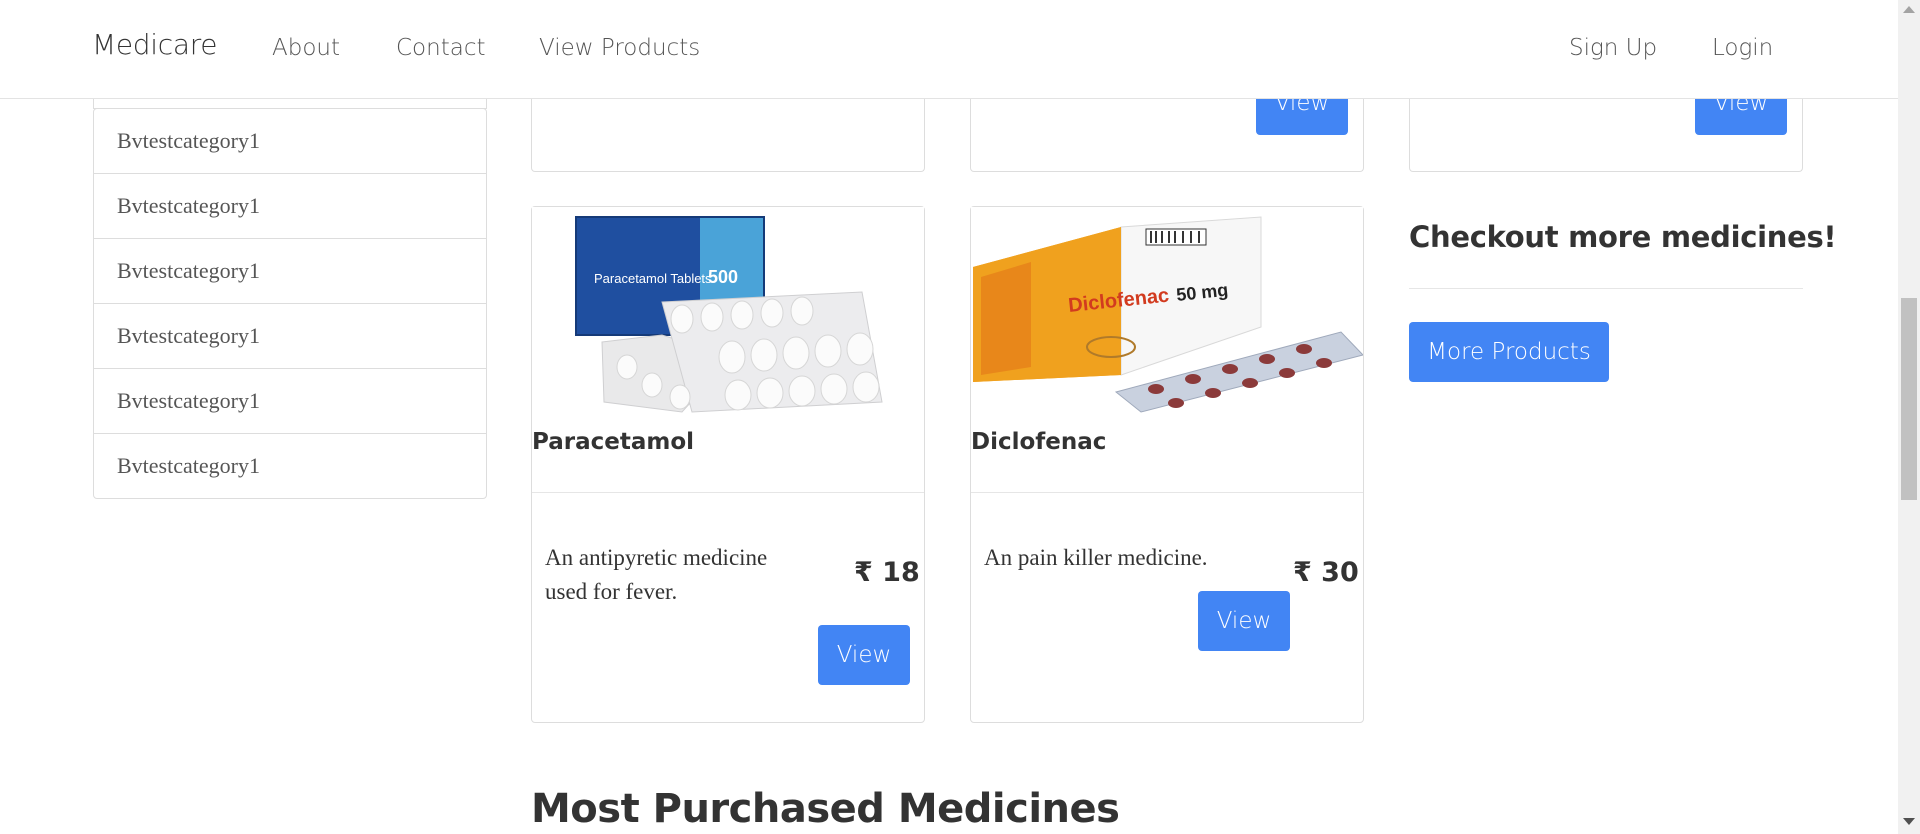 This screenshot has width=1920, height=834. Describe the element at coordinates (723, 277) in the screenshot. I see `box-strength: 500` at that location.